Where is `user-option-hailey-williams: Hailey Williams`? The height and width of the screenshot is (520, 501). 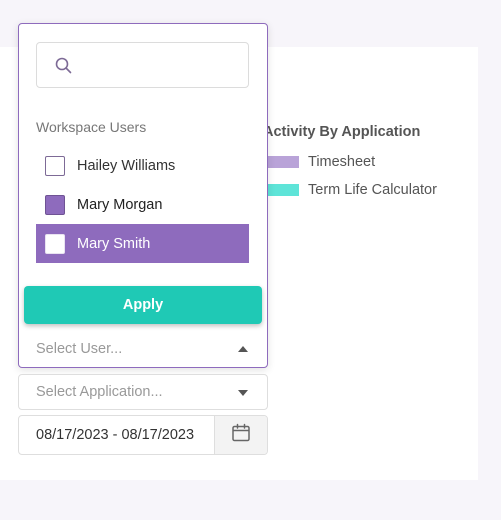
user-option-hailey-williams: Hailey Williams is located at coordinates (142, 165).